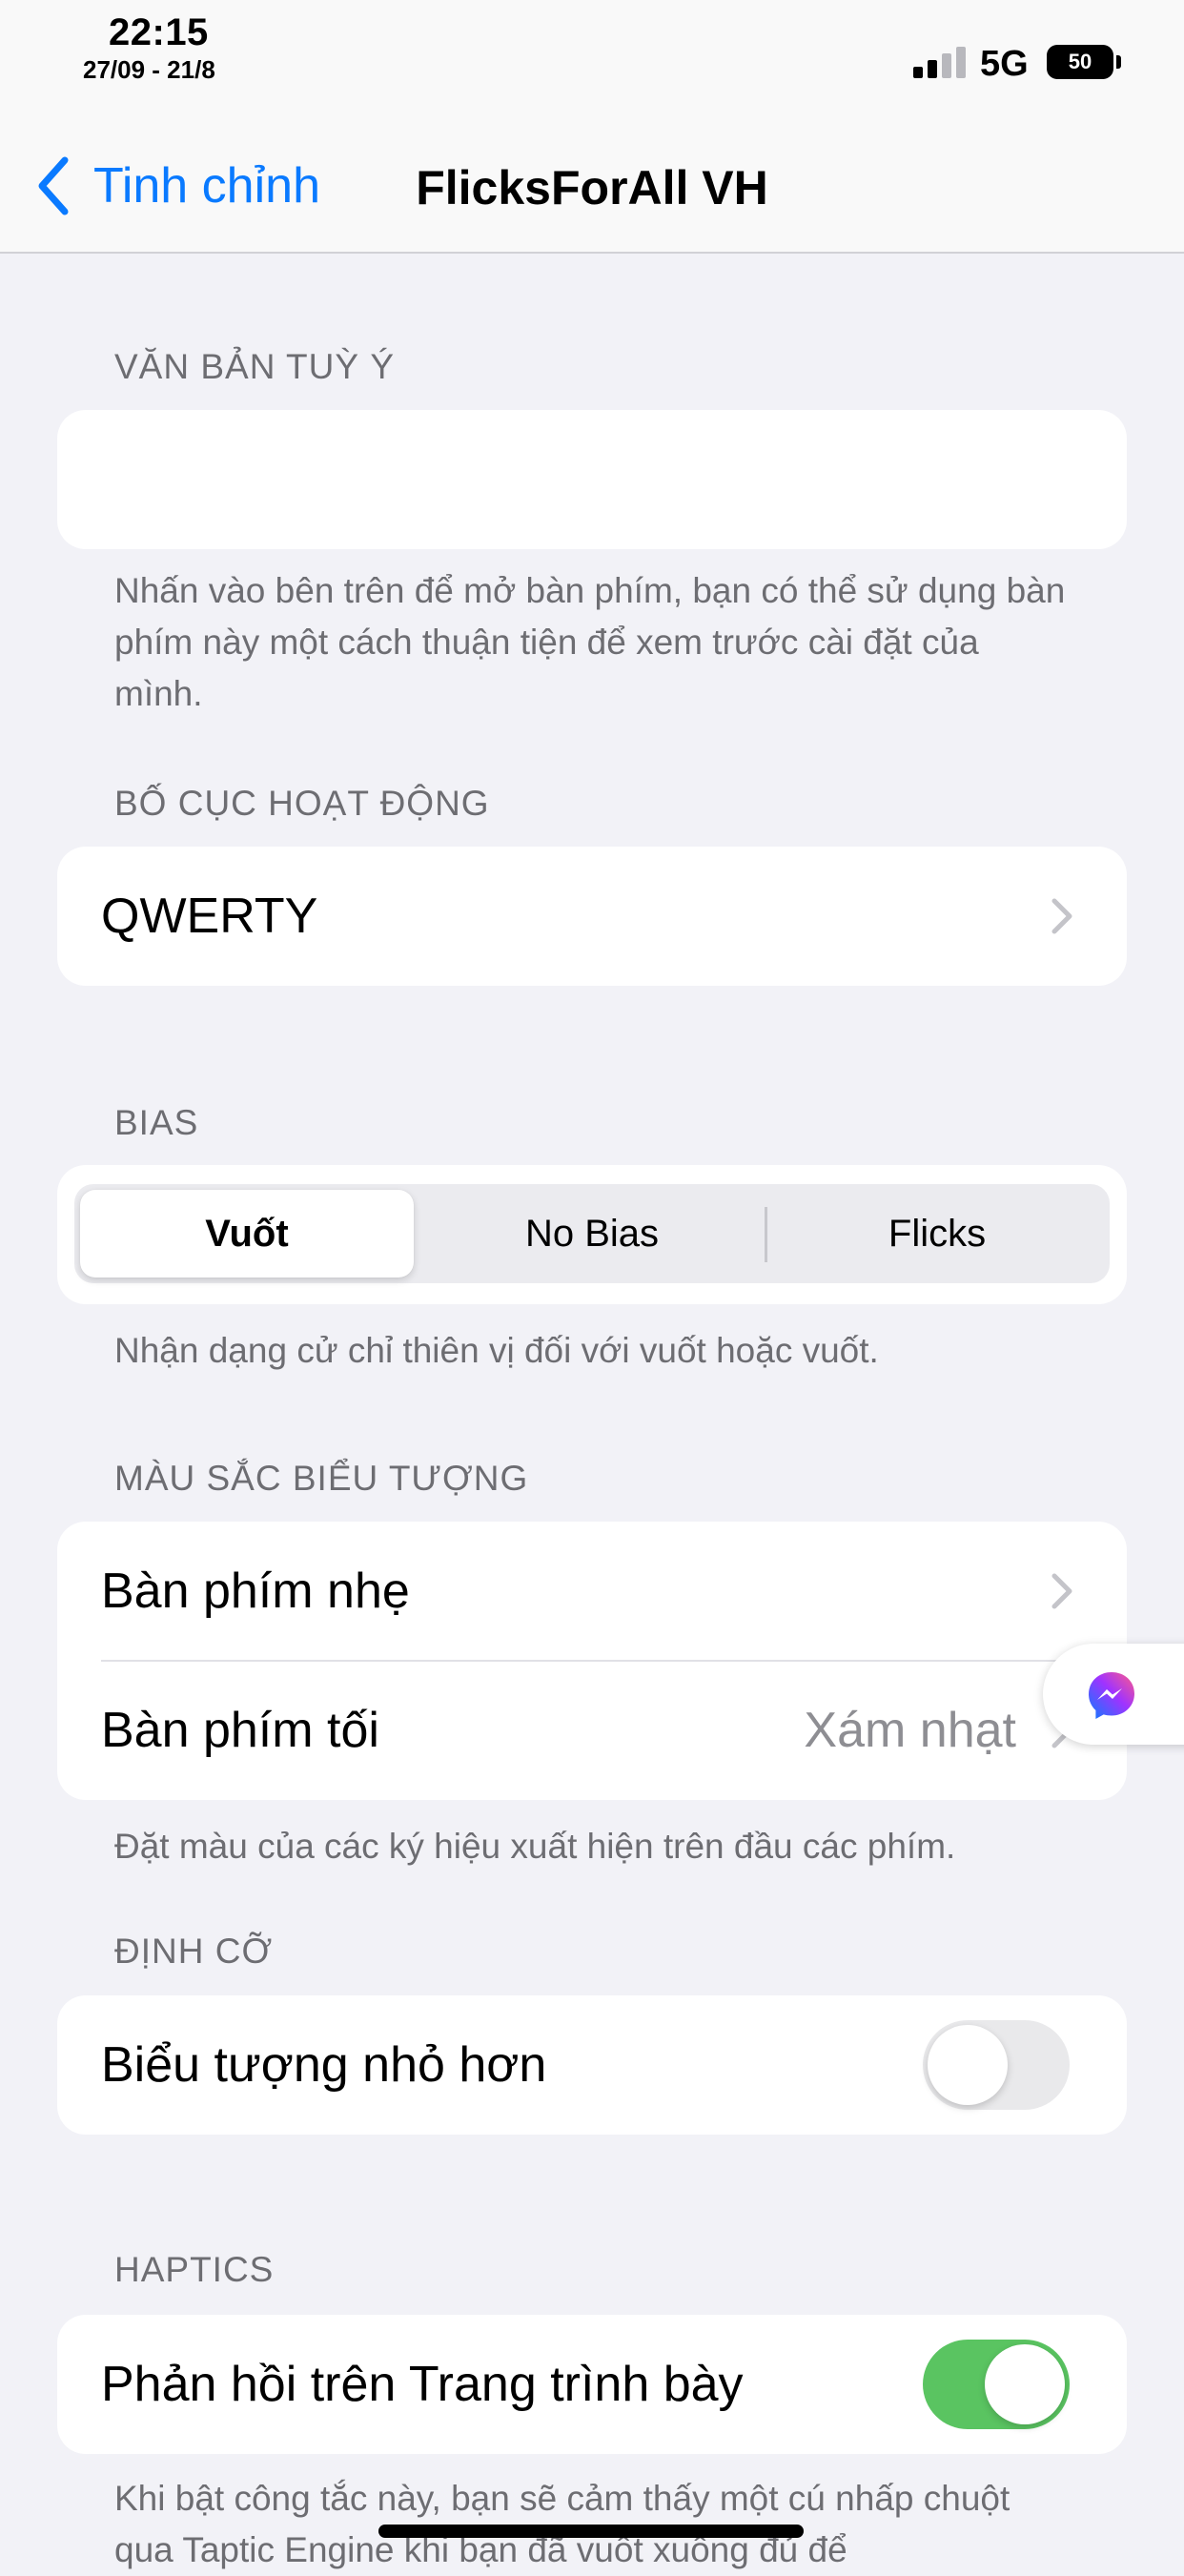 This screenshot has width=1184, height=2576. Describe the element at coordinates (324, 2065) in the screenshot. I see `smaller-icons-label: Biểu tượng nhỏ hơn` at that location.